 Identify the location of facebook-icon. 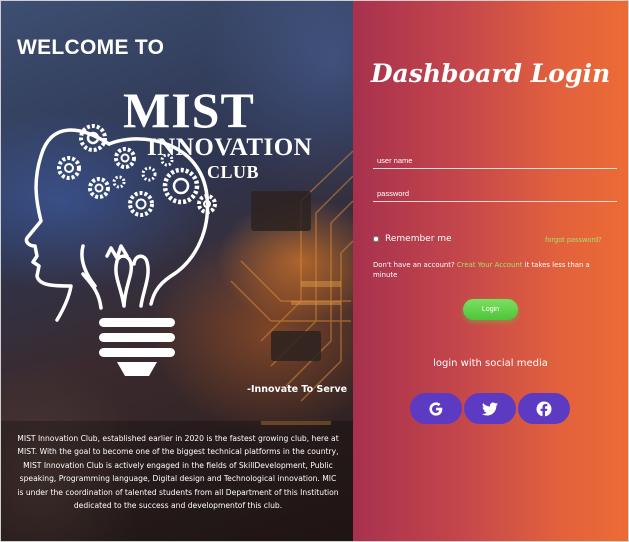
(544, 409).